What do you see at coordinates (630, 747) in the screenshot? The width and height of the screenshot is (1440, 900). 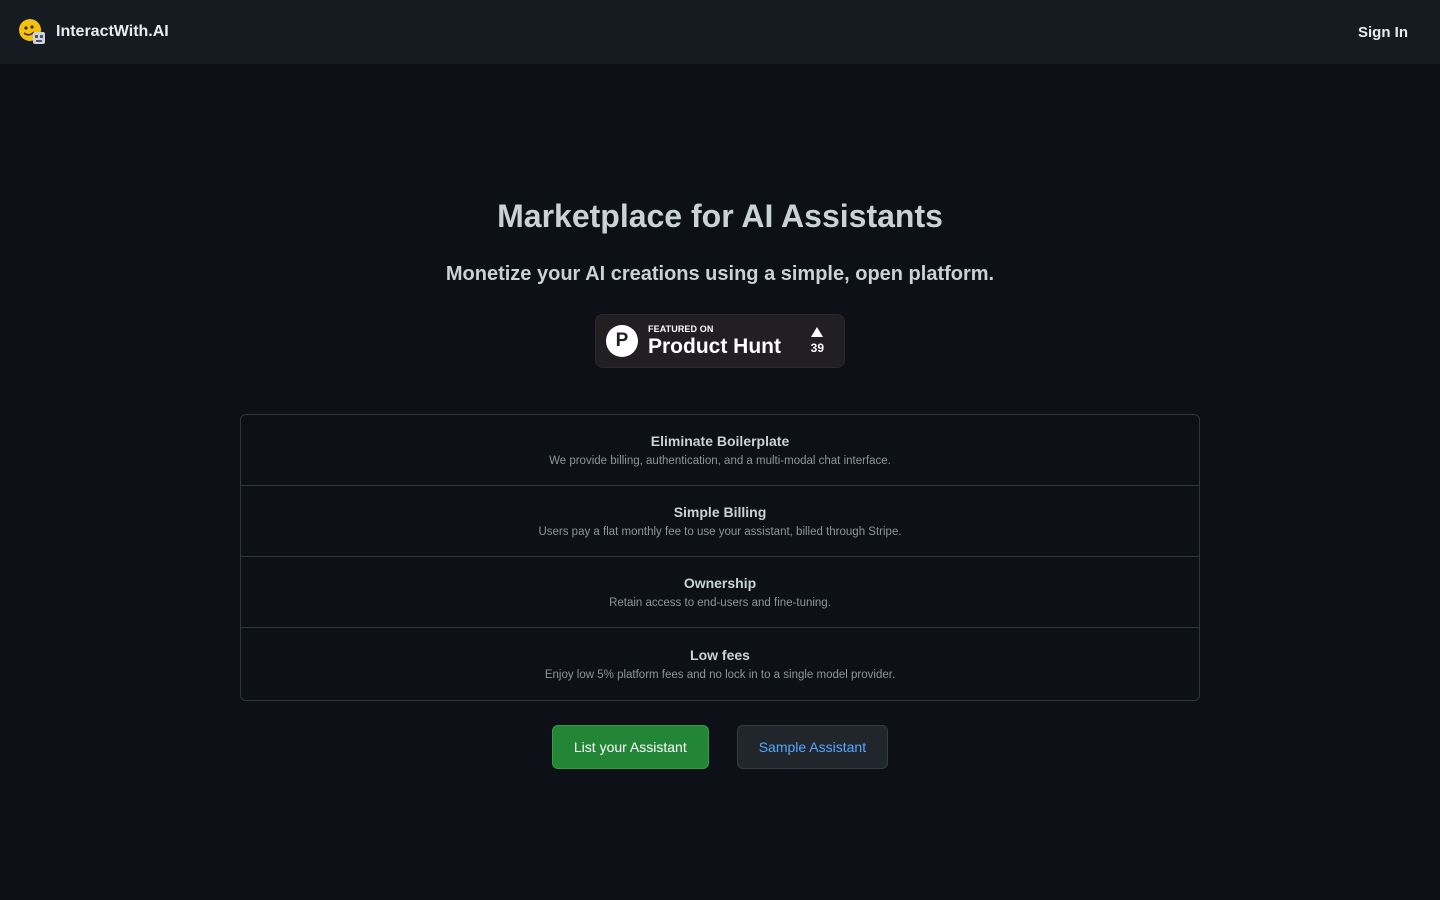 I see `list-assistant-button: List your Assistant` at bounding box center [630, 747].